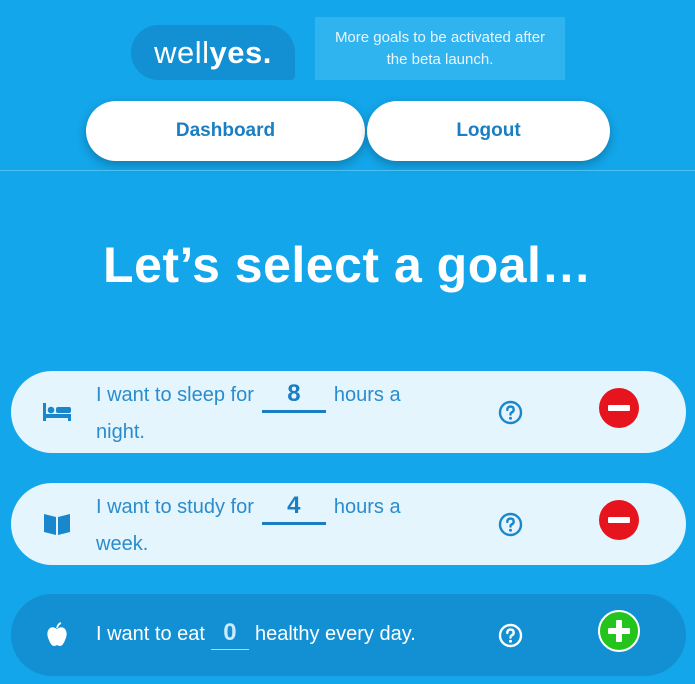 Image resolution: width=695 pixels, height=684 pixels. I want to click on goal-sentence: I want to eat 0 healthy every day., so click(261, 634).